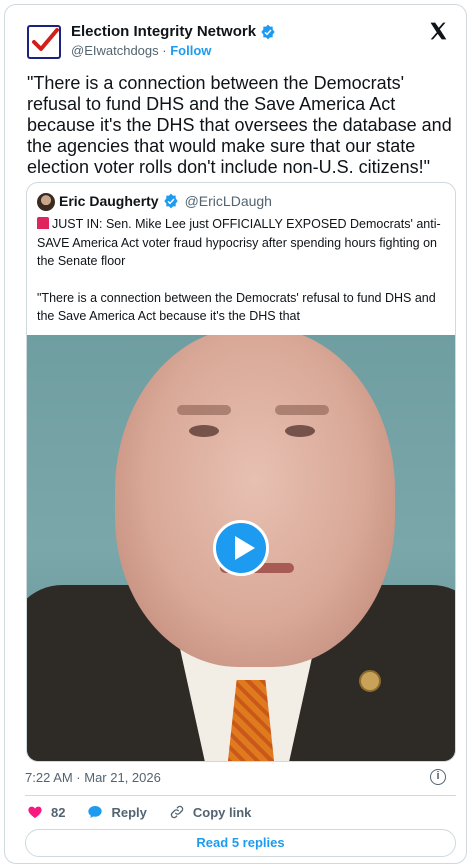  What do you see at coordinates (438, 31) in the screenshot?
I see `x-logo-icon` at bounding box center [438, 31].